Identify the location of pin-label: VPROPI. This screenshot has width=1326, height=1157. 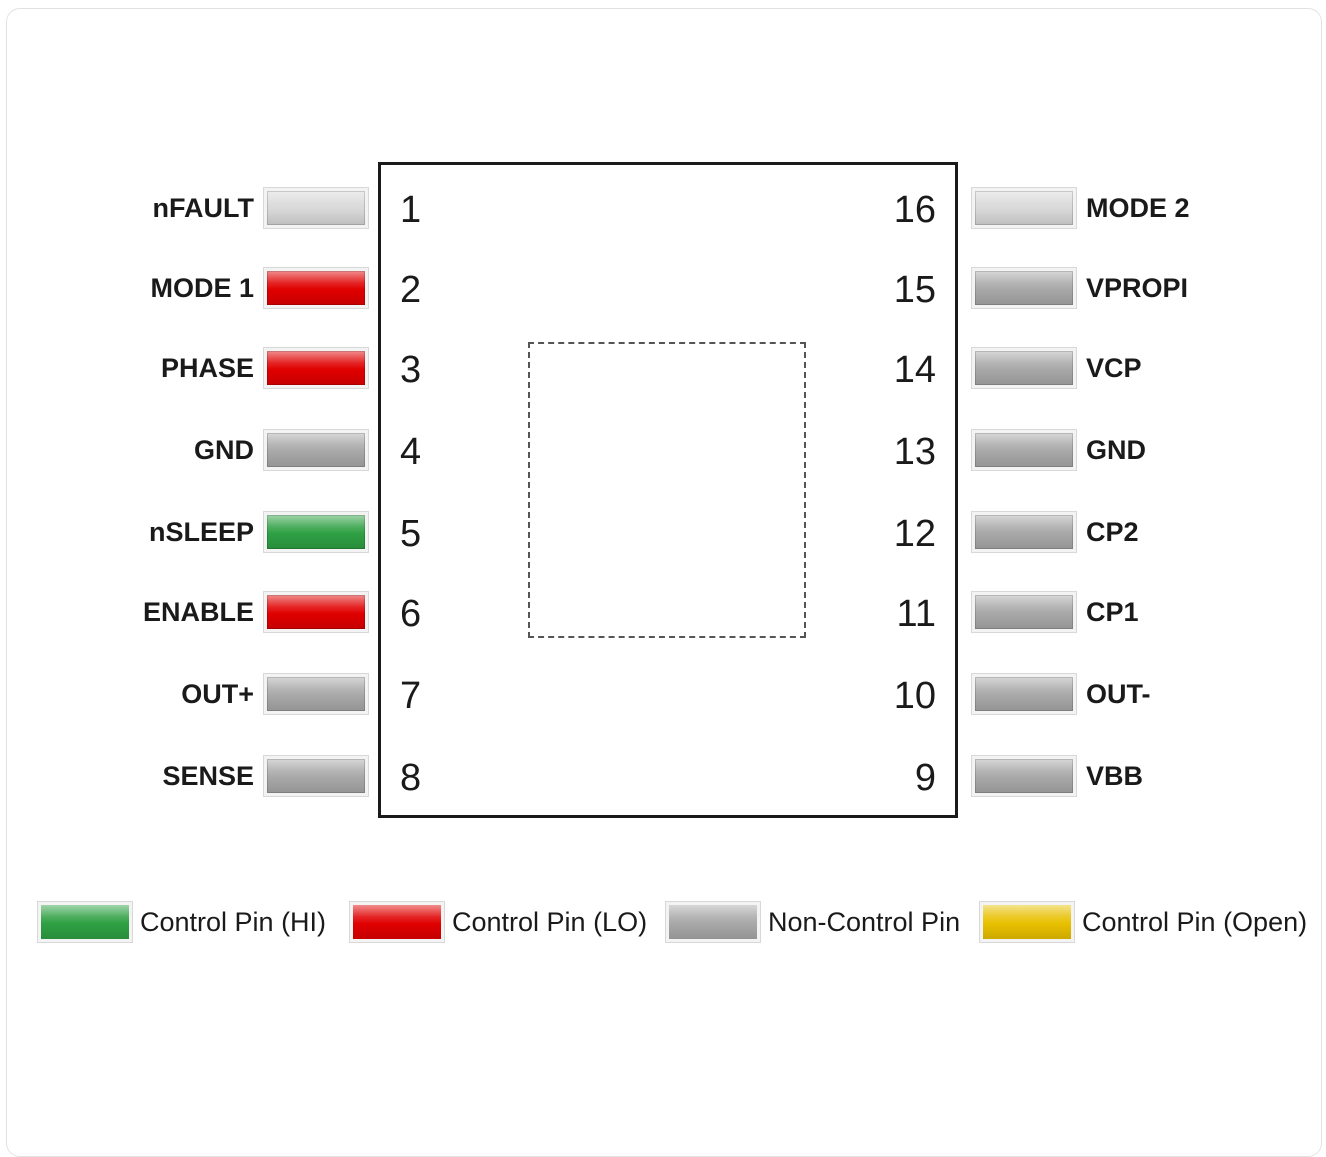
(1137, 288).